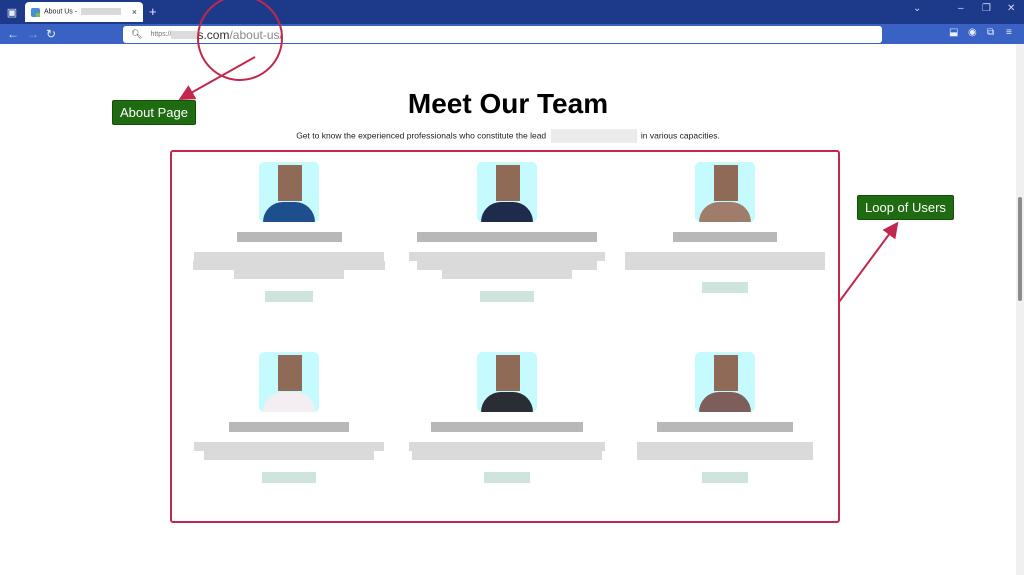 The height and width of the screenshot is (575, 1024). I want to click on about-page-annotation: About Page, so click(154, 112).